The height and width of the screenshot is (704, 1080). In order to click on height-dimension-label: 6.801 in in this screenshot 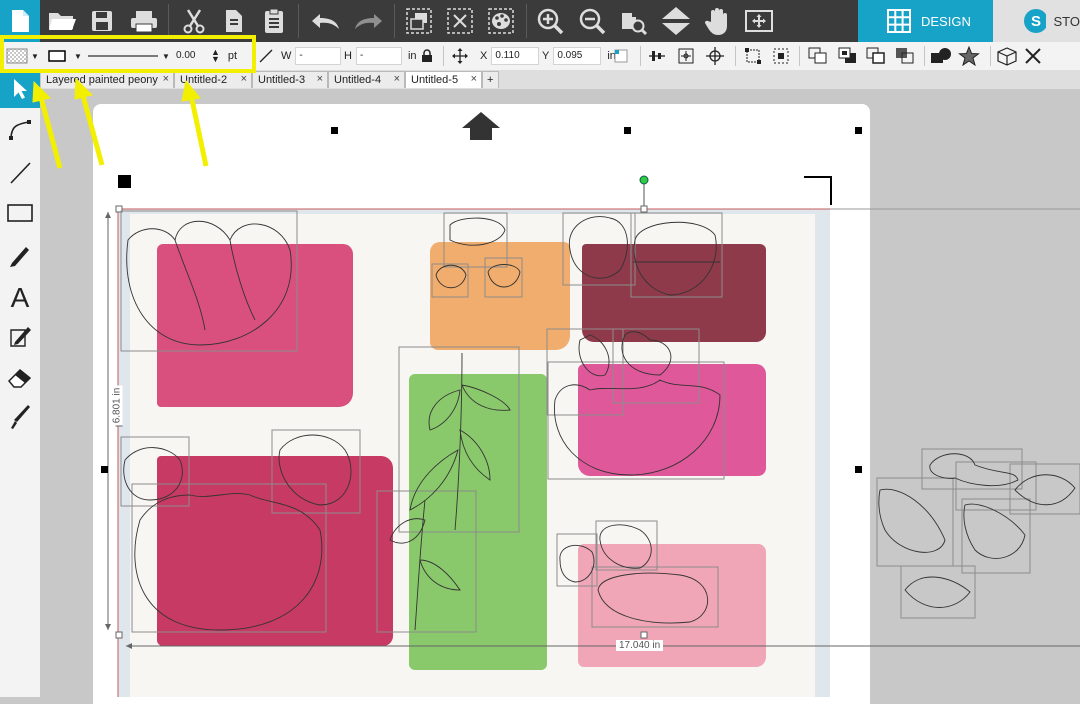, I will do `click(117, 406)`.